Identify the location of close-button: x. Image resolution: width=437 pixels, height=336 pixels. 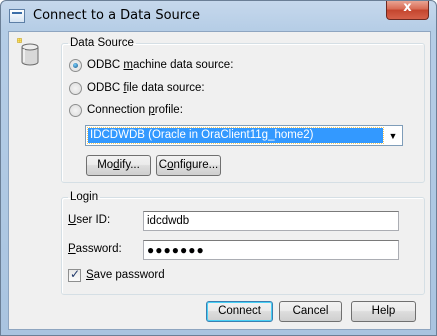
(407, 10).